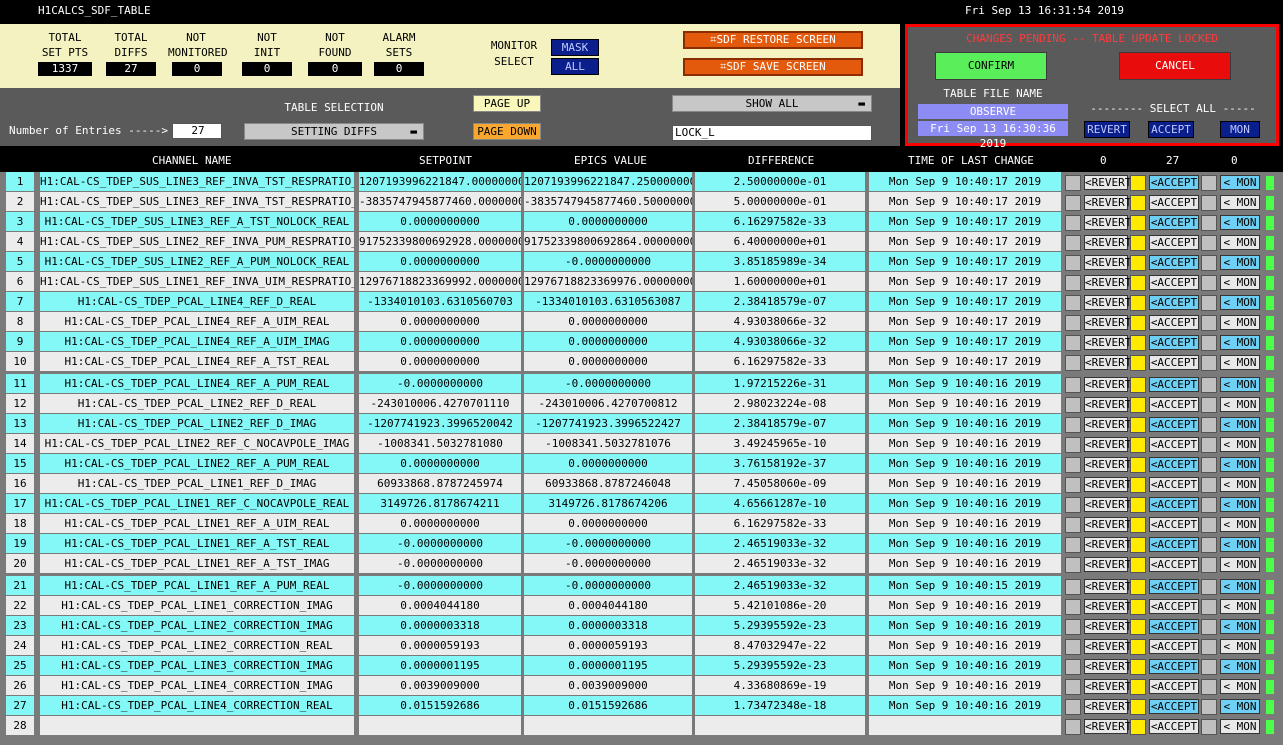 The height and width of the screenshot is (745, 1283). Describe the element at coordinates (1175, 66) in the screenshot. I see `cancel-button: CANCEL` at that location.